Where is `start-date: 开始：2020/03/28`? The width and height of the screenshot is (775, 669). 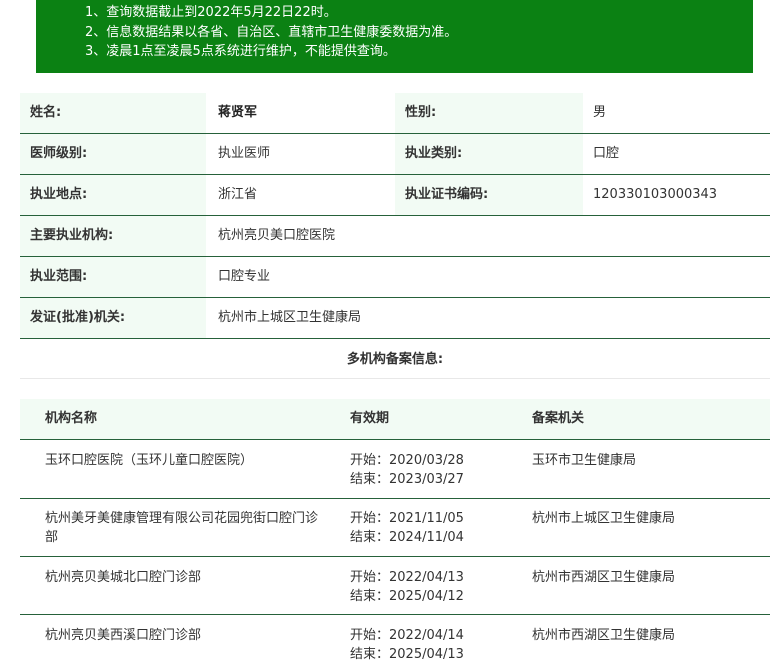
start-date: 开始：2020/03/28 is located at coordinates (407, 460).